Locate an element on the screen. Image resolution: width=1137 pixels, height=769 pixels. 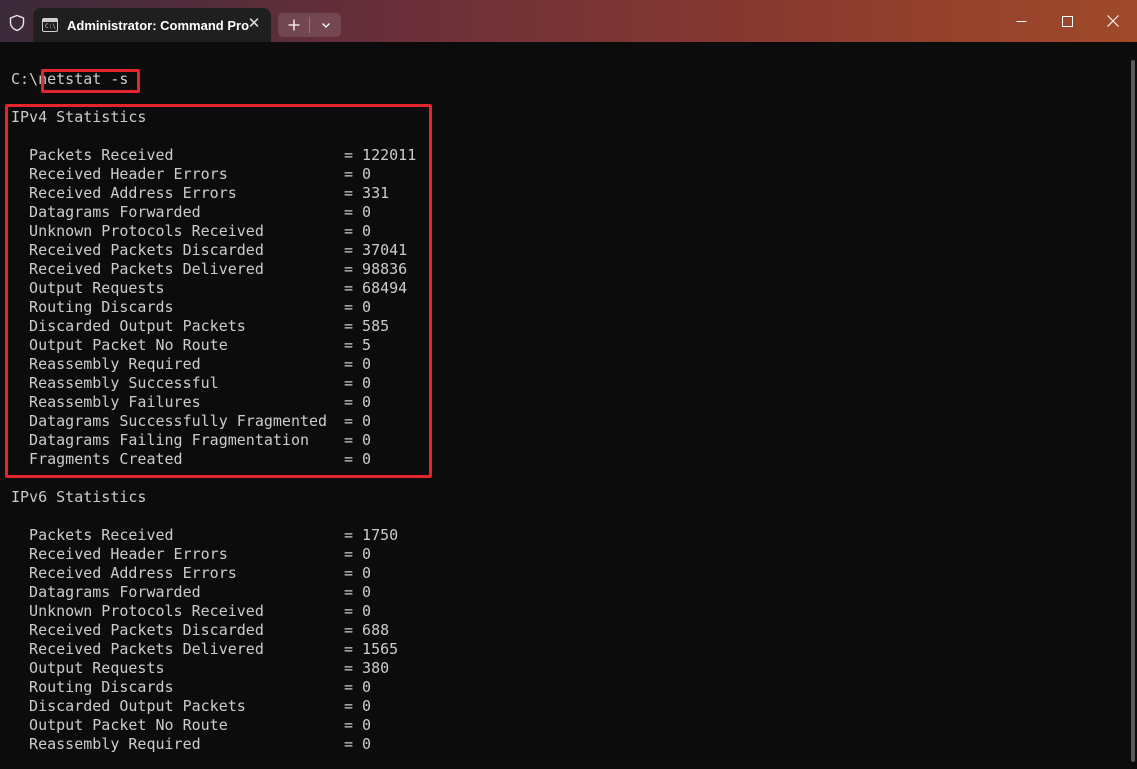
command-highlight-box is located at coordinates (90, 81).